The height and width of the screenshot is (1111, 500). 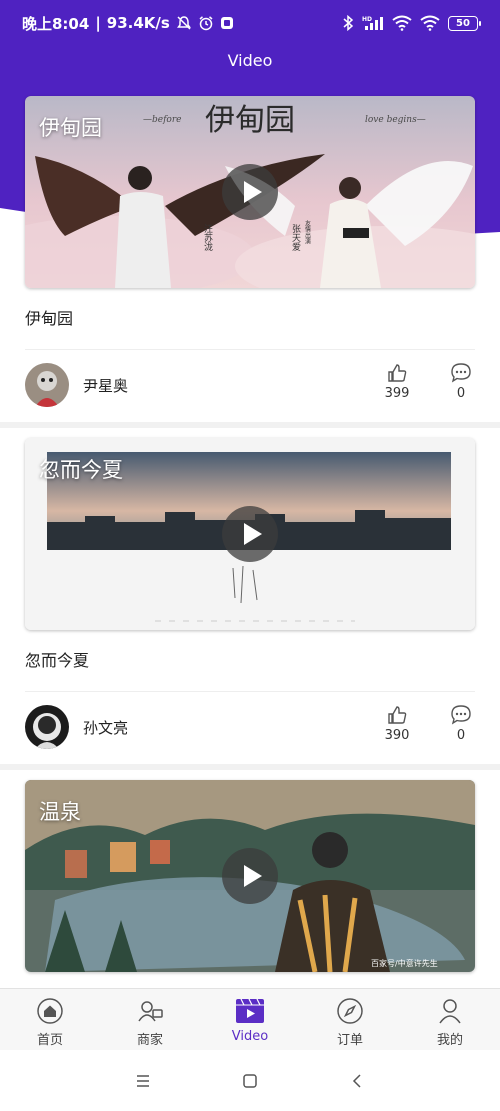 What do you see at coordinates (349, 1040) in the screenshot?
I see `tab-label: 订单` at bounding box center [349, 1040].